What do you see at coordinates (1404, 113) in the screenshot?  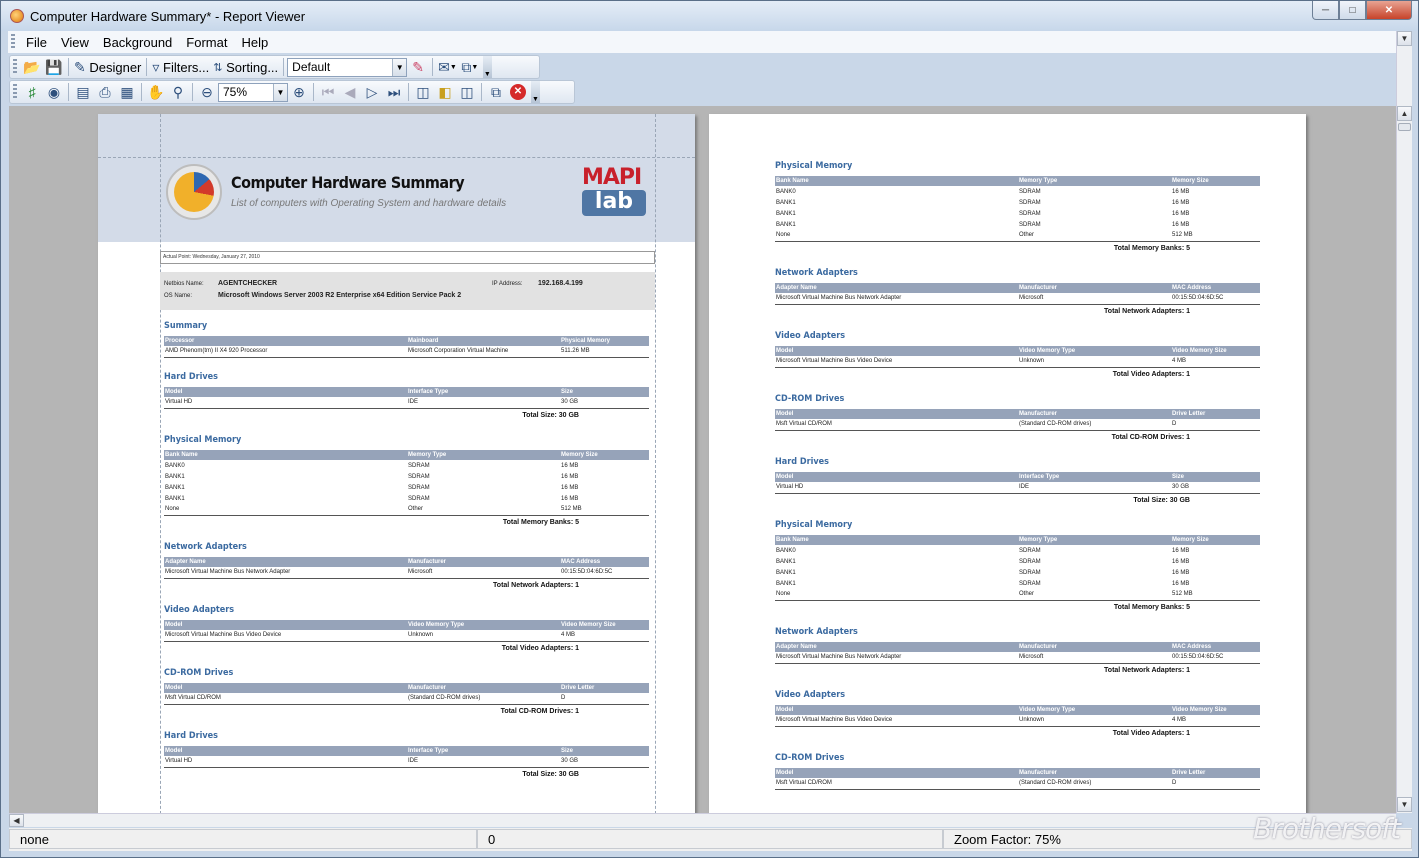 I see `scroll-up-button: ▲` at bounding box center [1404, 113].